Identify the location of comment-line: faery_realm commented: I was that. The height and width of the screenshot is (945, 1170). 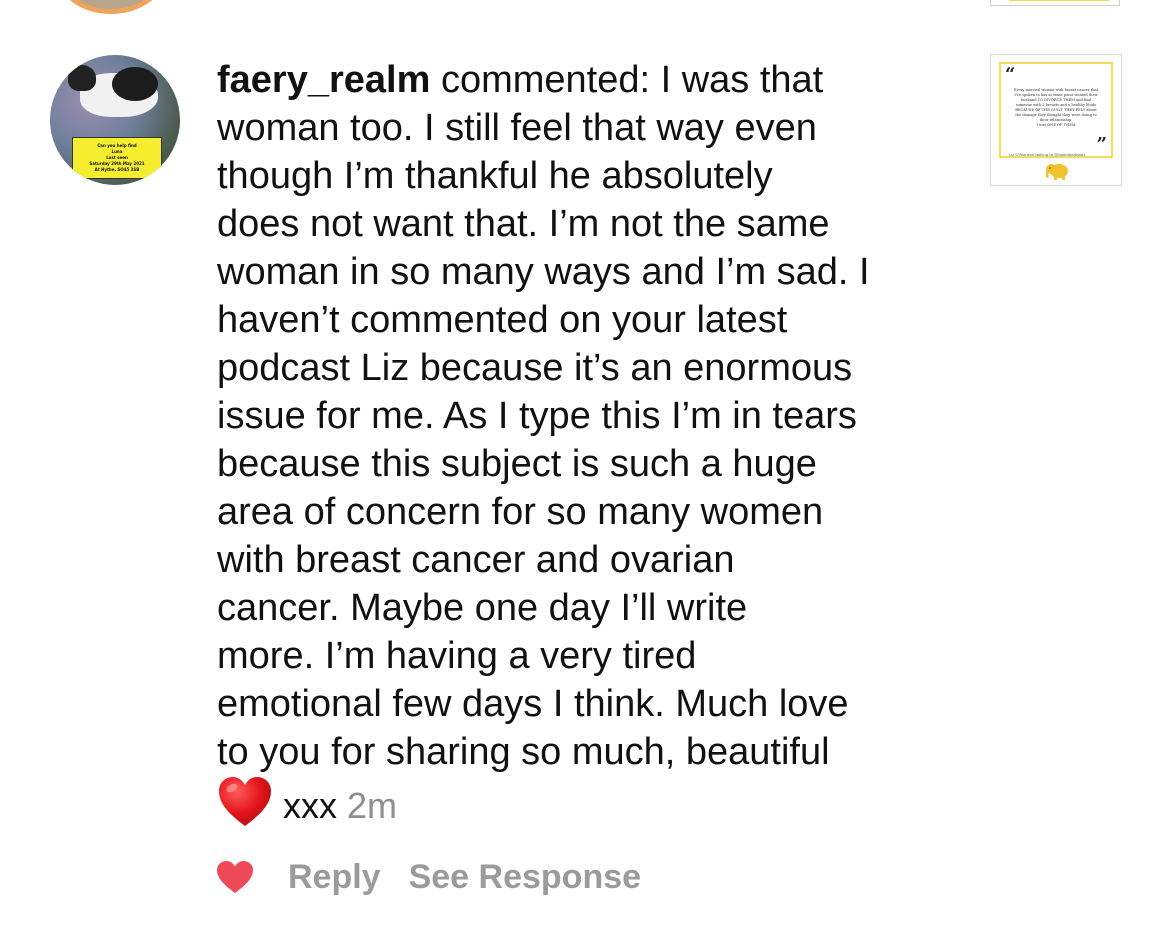
(589, 80).